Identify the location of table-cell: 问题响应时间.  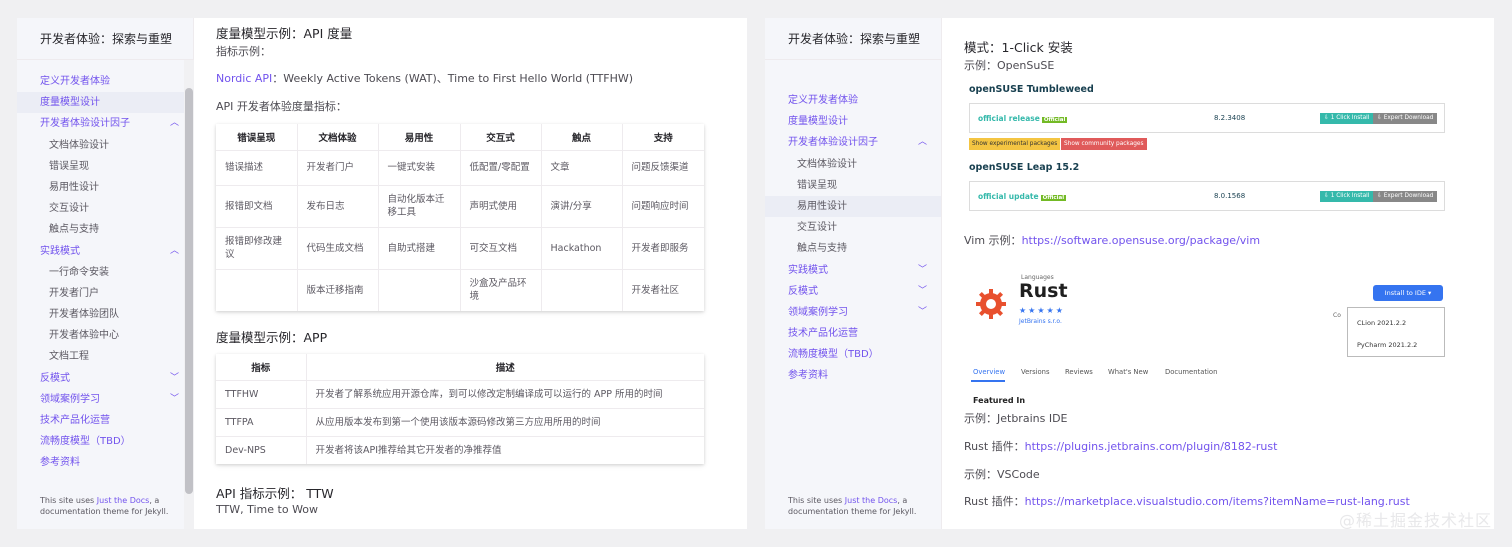
(663, 206).